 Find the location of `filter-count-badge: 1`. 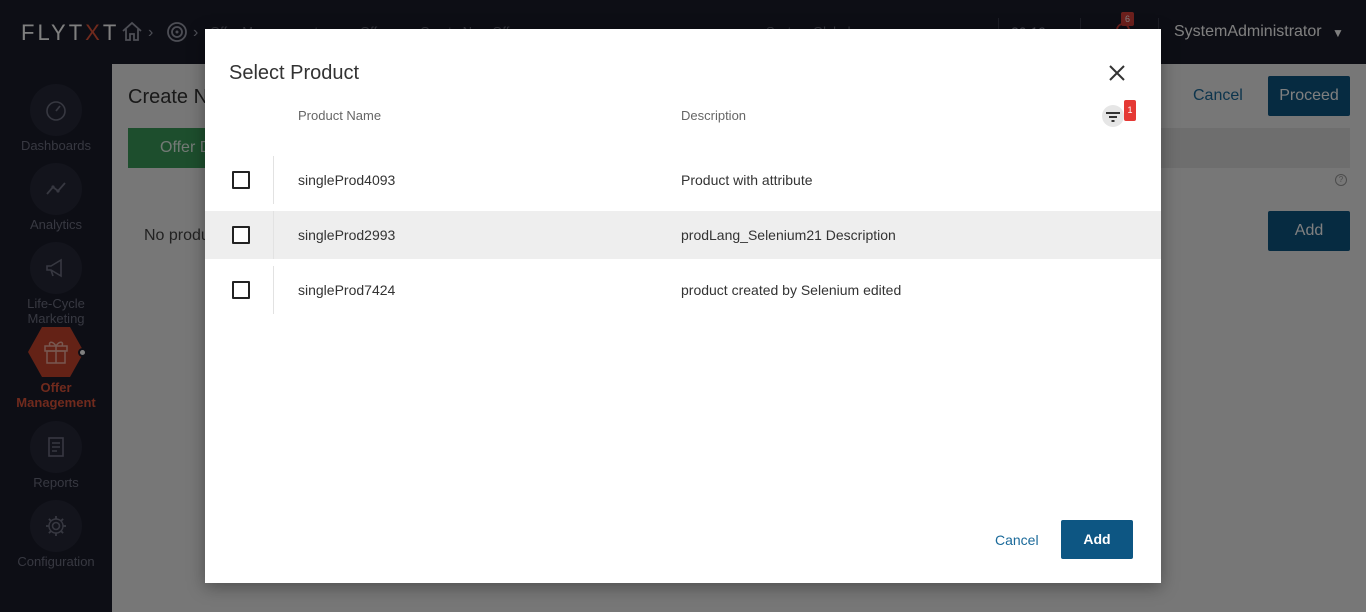

filter-count-badge: 1 is located at coordinates (1130, 110).